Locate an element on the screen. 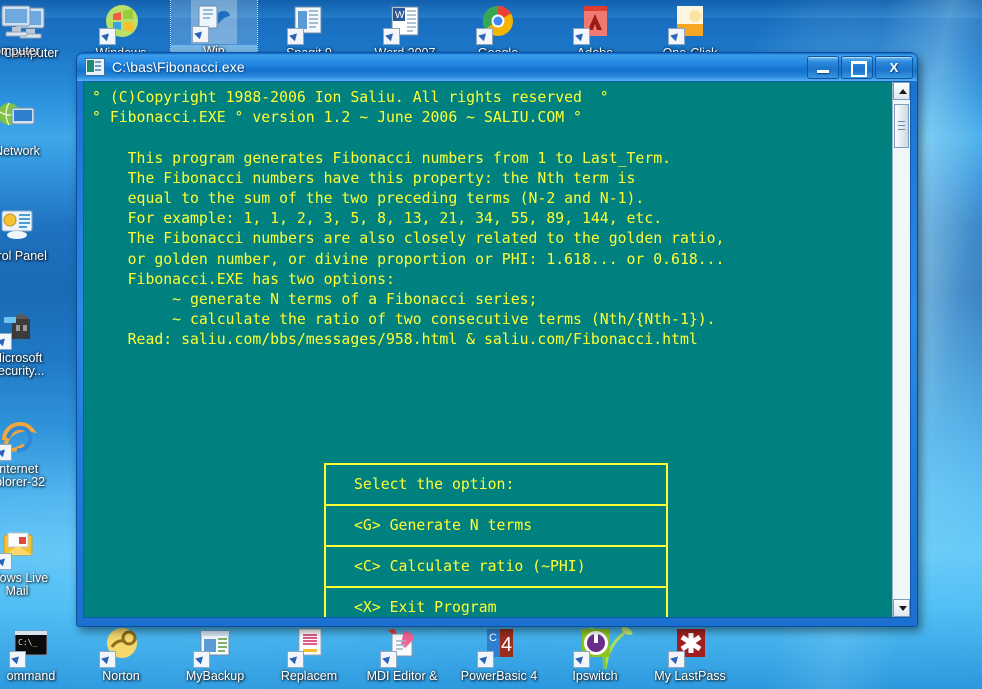 Image resolution: width=982 pixels, height=689 pixels. window-title-bar: C:\bas\Fibonacci.exe X is located at coordinates (497, 67).